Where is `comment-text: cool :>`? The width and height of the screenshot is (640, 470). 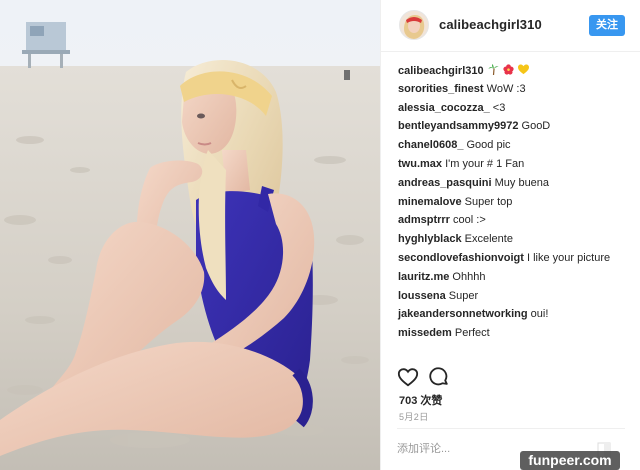
comment-text: cool :> is located at coordinates (469, 220).